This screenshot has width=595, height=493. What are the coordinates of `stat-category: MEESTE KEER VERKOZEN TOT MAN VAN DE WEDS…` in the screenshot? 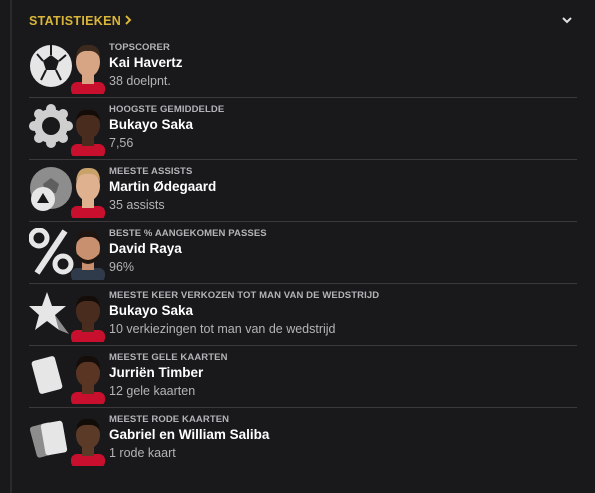 It's located at (244, 295).